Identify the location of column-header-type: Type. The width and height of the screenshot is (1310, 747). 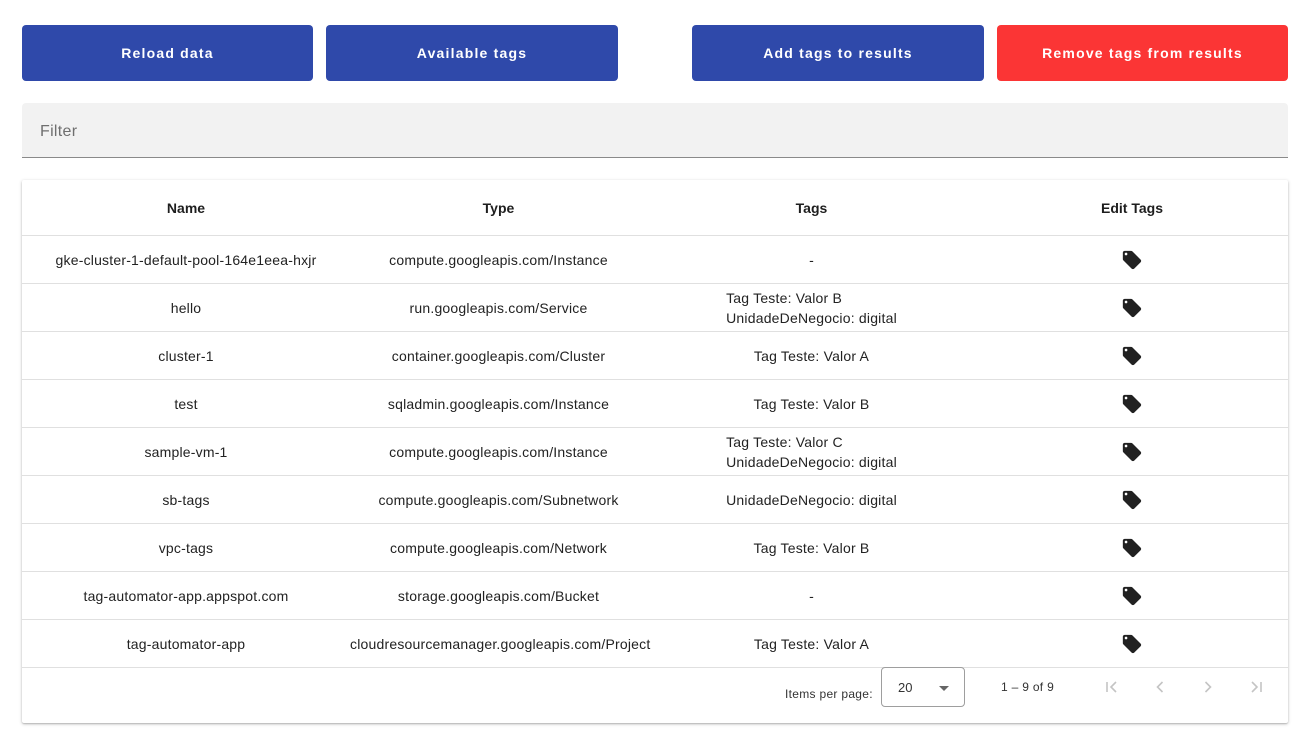
(498, 208).